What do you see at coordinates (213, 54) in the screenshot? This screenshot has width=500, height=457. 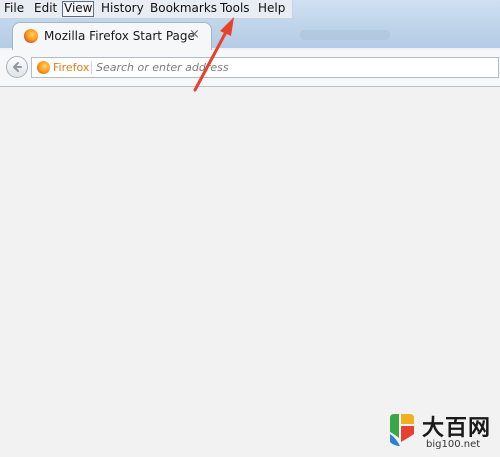 I see `annotation-arrow-icon` at bounding box center [213, 54].